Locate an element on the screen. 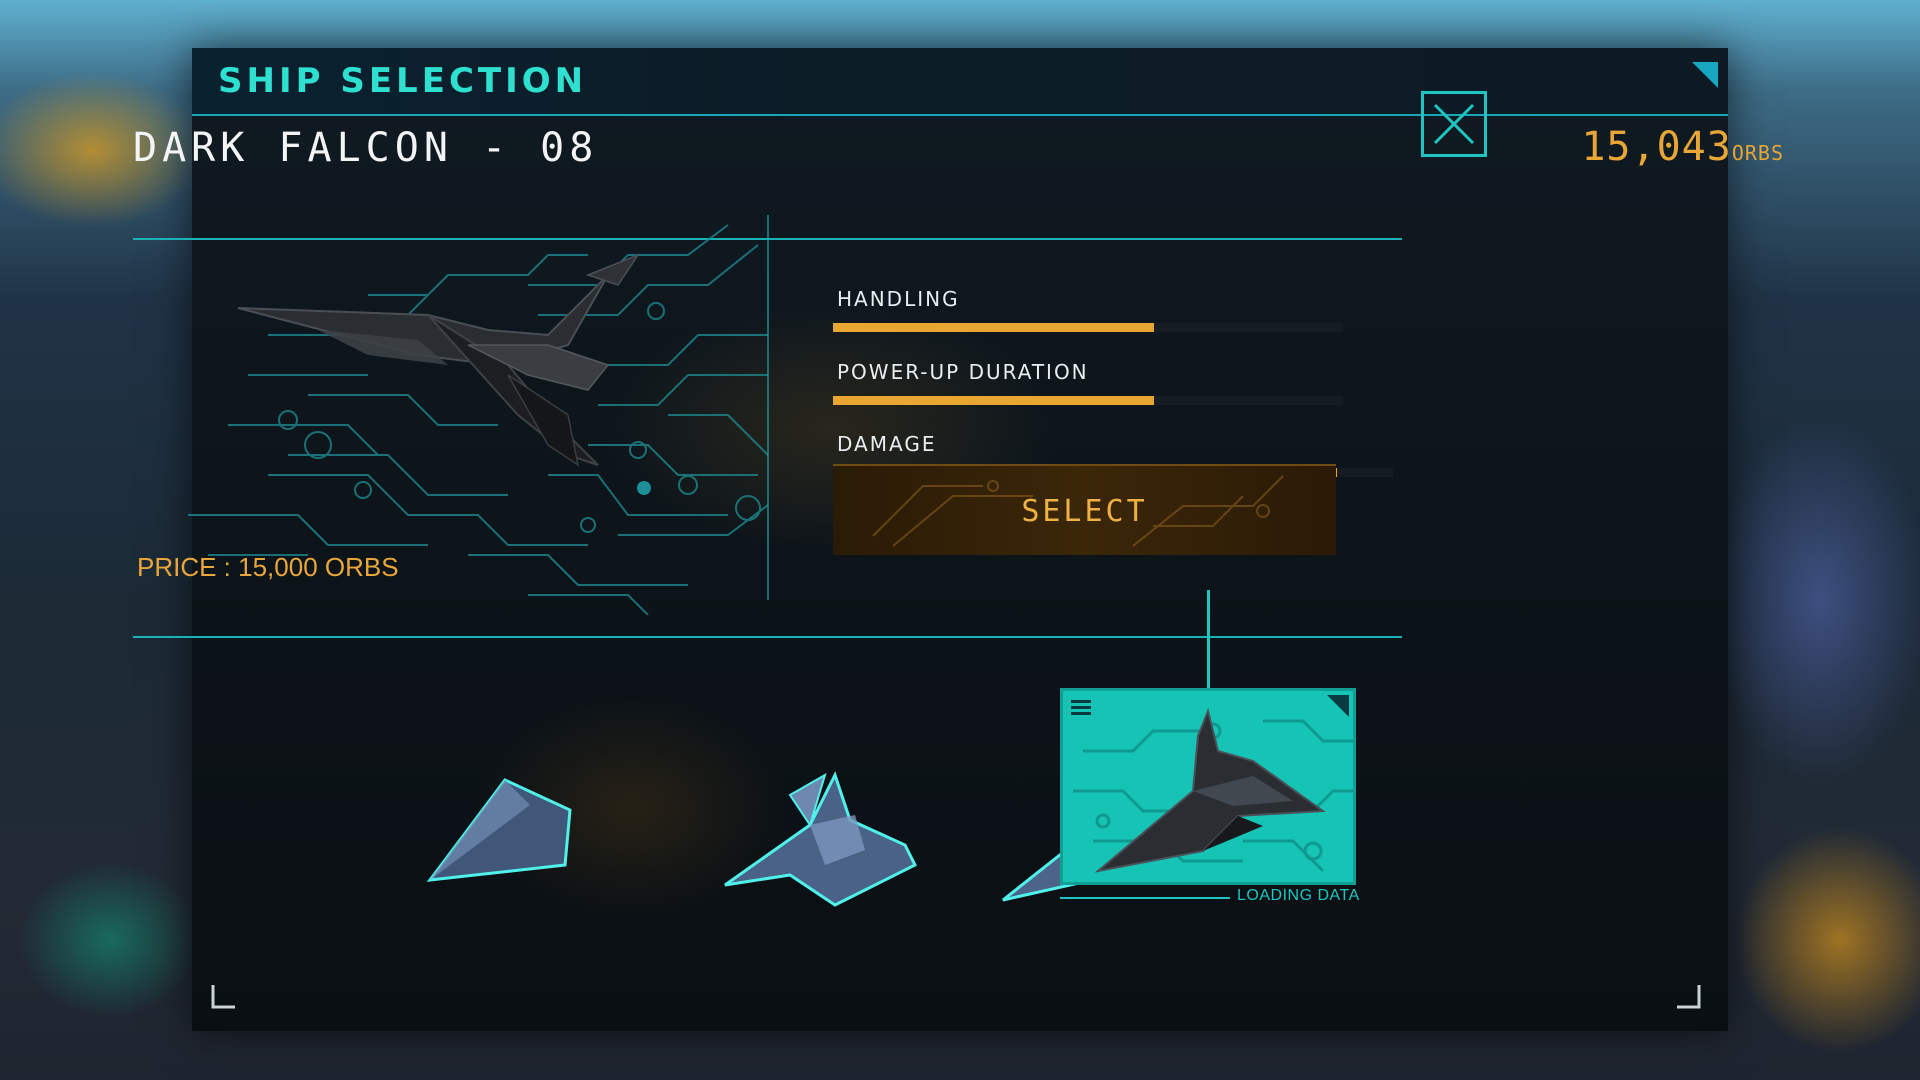  select-button: SELECT is located at coordinates (1084, 509).